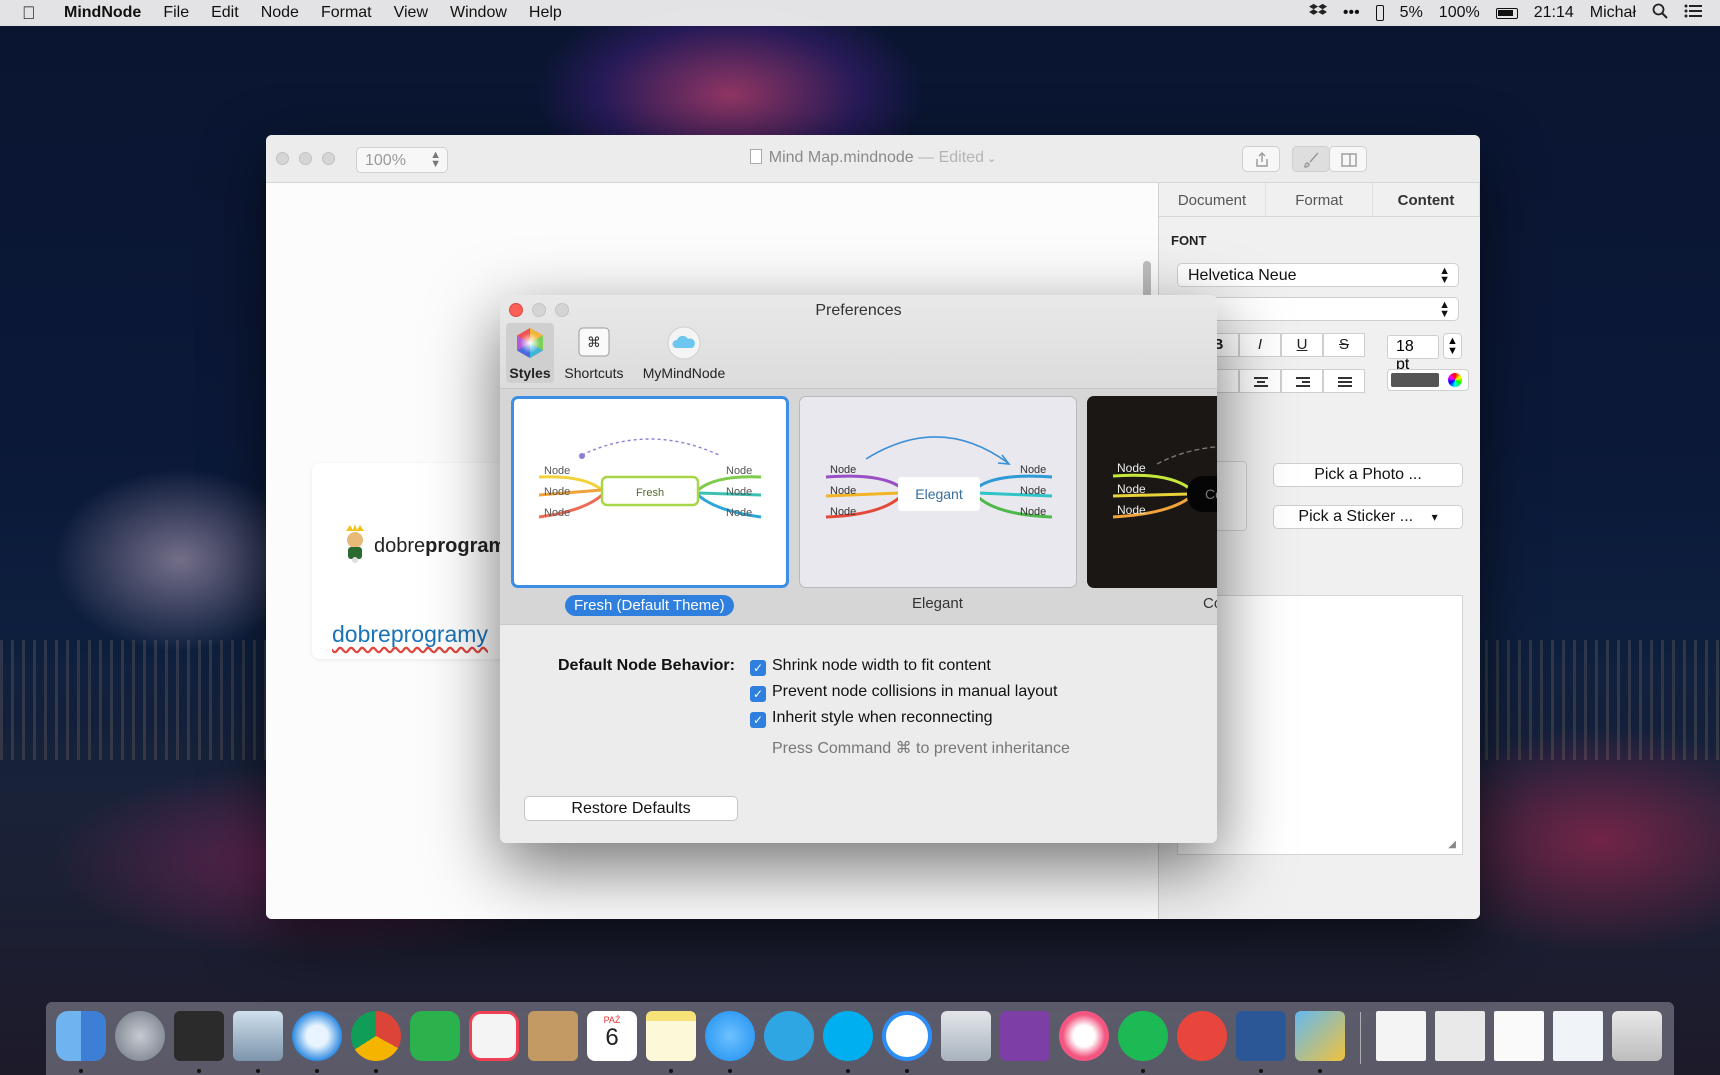 The image size is (1720, 1075). What do you see at coordinates (545, 13) in the screenshot?
I see `menu-help: Help` at bounding box center [545, 13].